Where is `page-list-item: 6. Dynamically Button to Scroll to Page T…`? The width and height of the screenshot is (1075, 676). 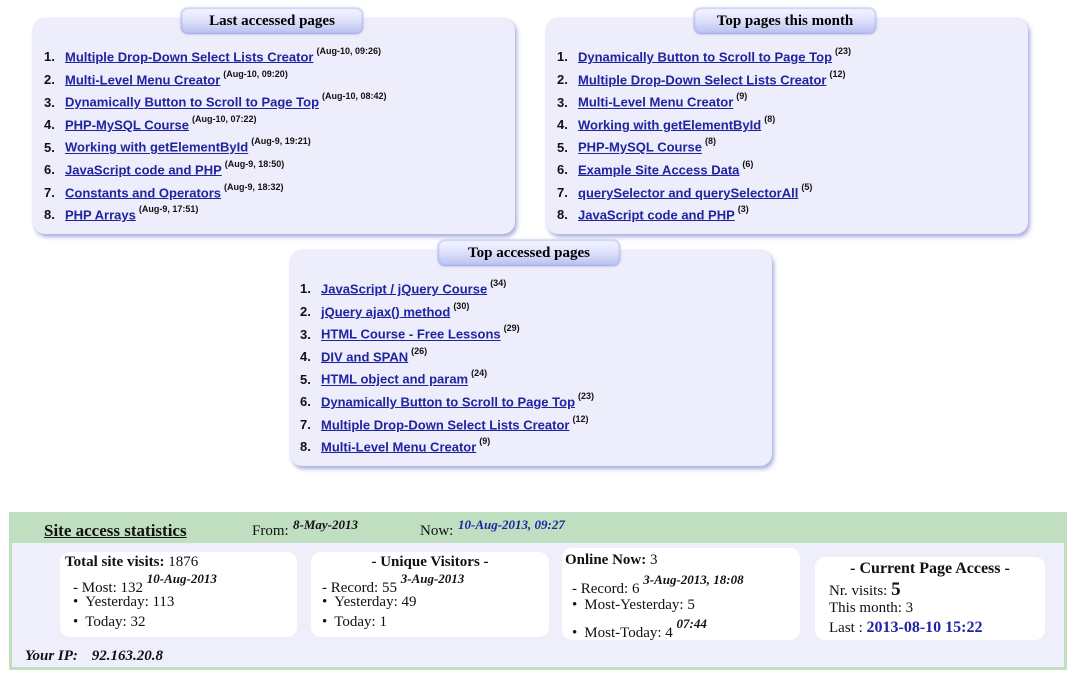
page-list-item: 6. Dynamically Button to Scroll to Page T… is located at coordinates (447, 403).